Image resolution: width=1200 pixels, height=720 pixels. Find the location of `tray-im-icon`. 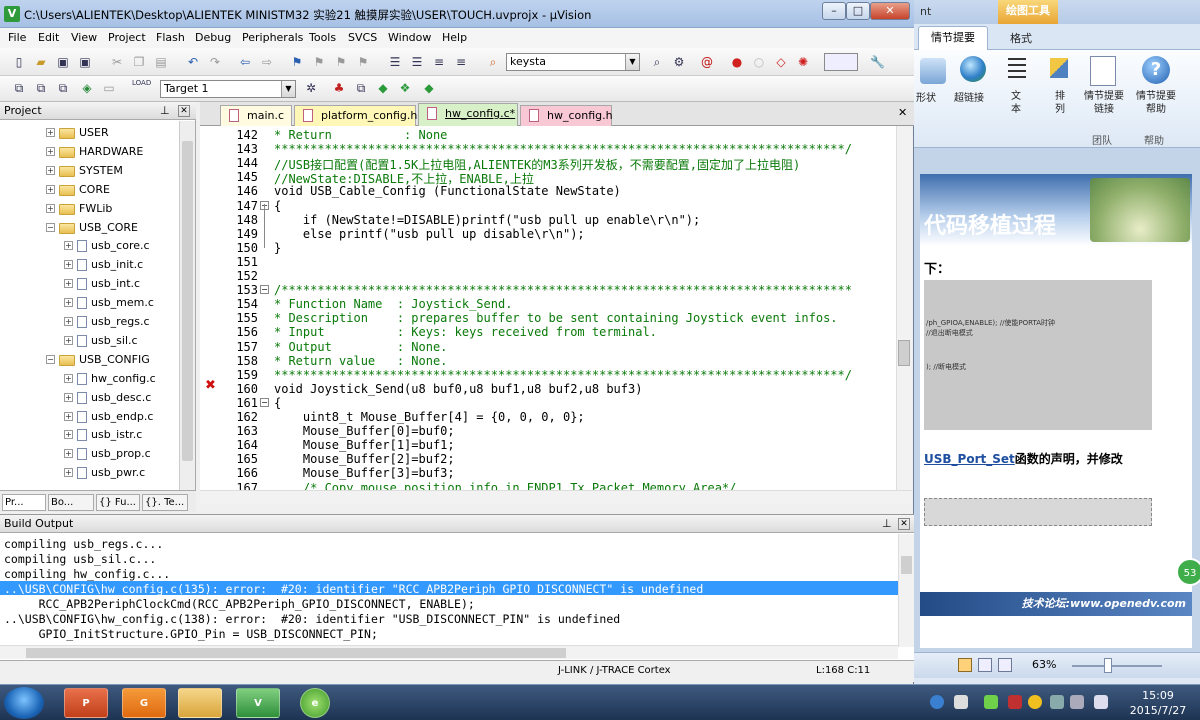

tray-im-icon is located at coordinates (1035, 702).